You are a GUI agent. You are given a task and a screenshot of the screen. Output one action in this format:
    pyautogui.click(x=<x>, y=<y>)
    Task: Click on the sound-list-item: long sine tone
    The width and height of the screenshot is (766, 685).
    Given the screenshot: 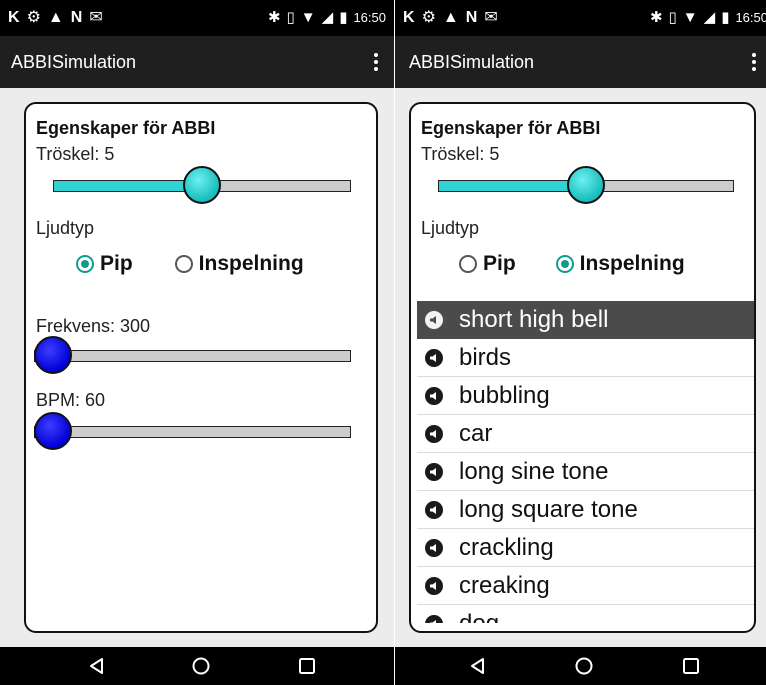 What is the action you would take?
    pyautogui.click(x=585, y=472)
    